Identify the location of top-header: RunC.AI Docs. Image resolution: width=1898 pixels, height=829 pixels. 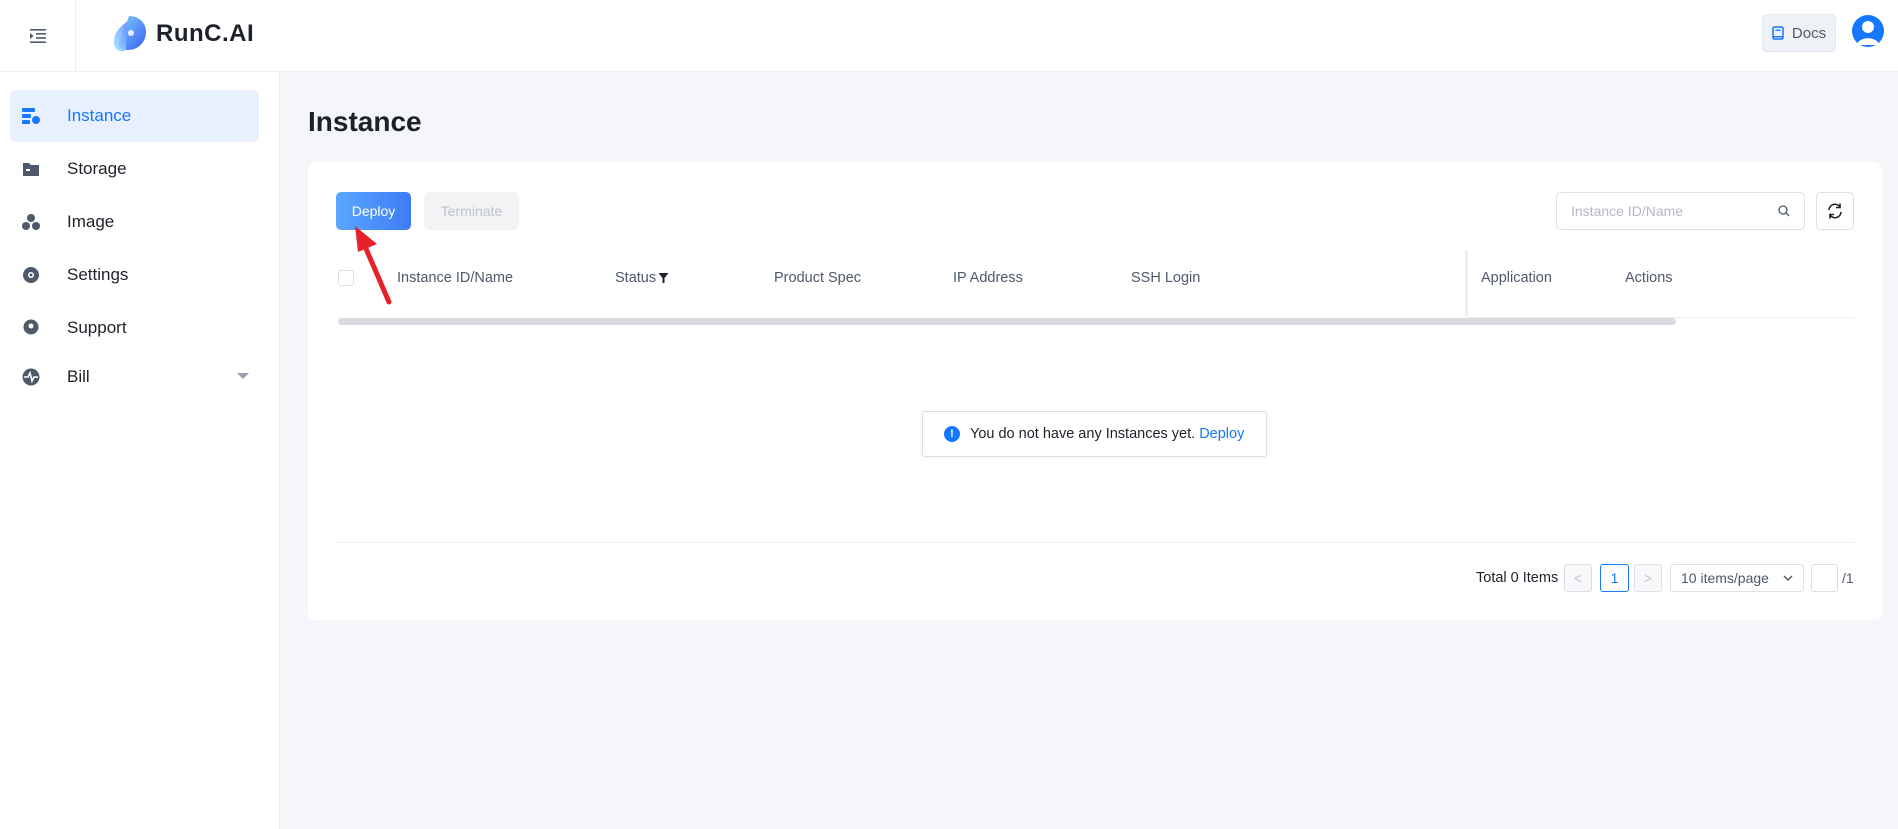
(949, 36).